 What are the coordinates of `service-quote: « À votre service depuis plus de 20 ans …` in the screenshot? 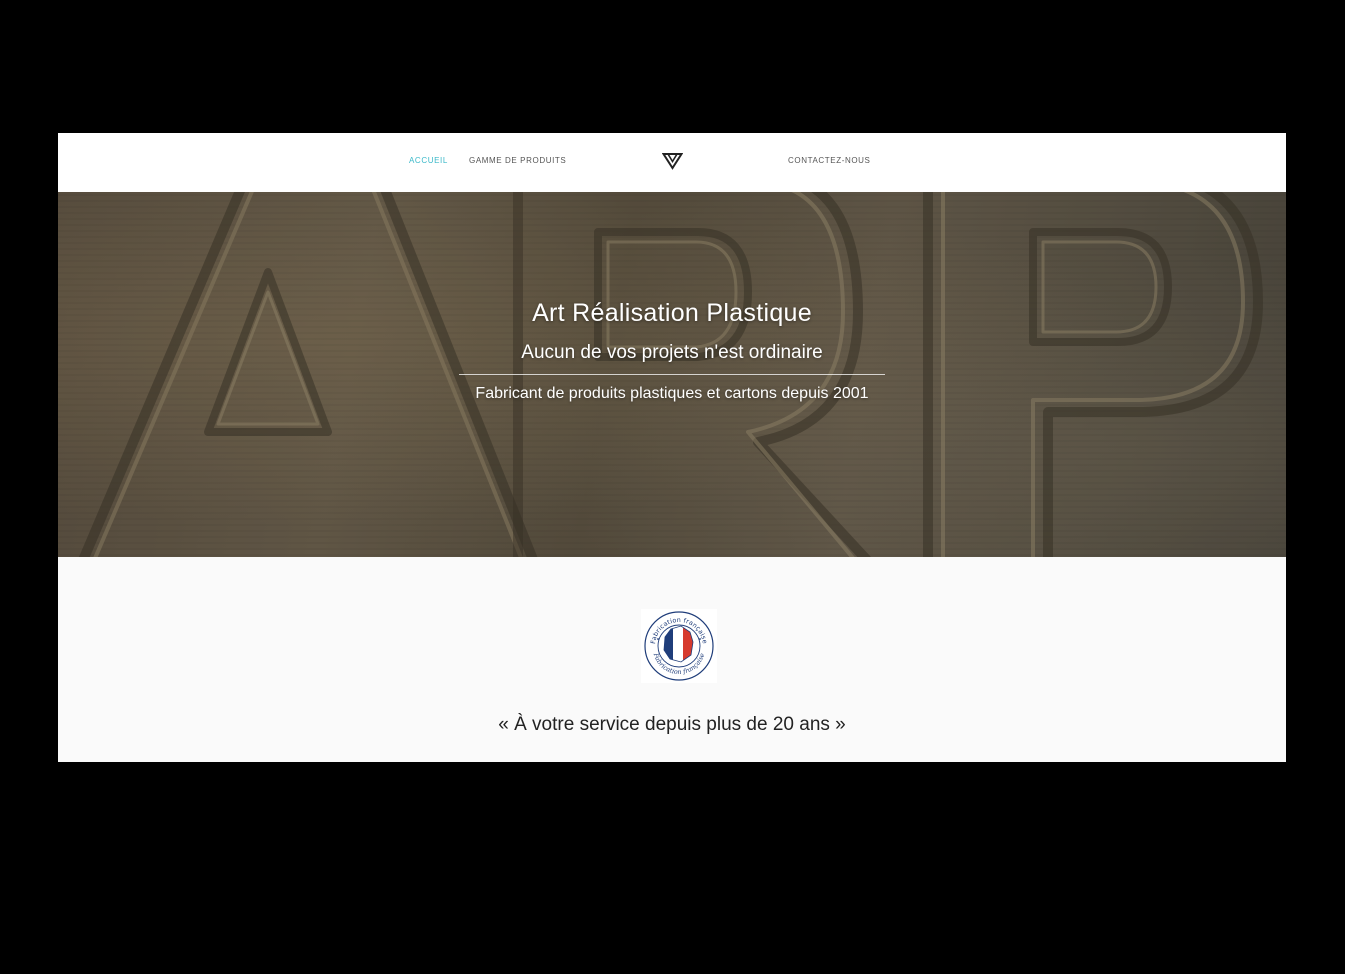 It's located at (672, 724).